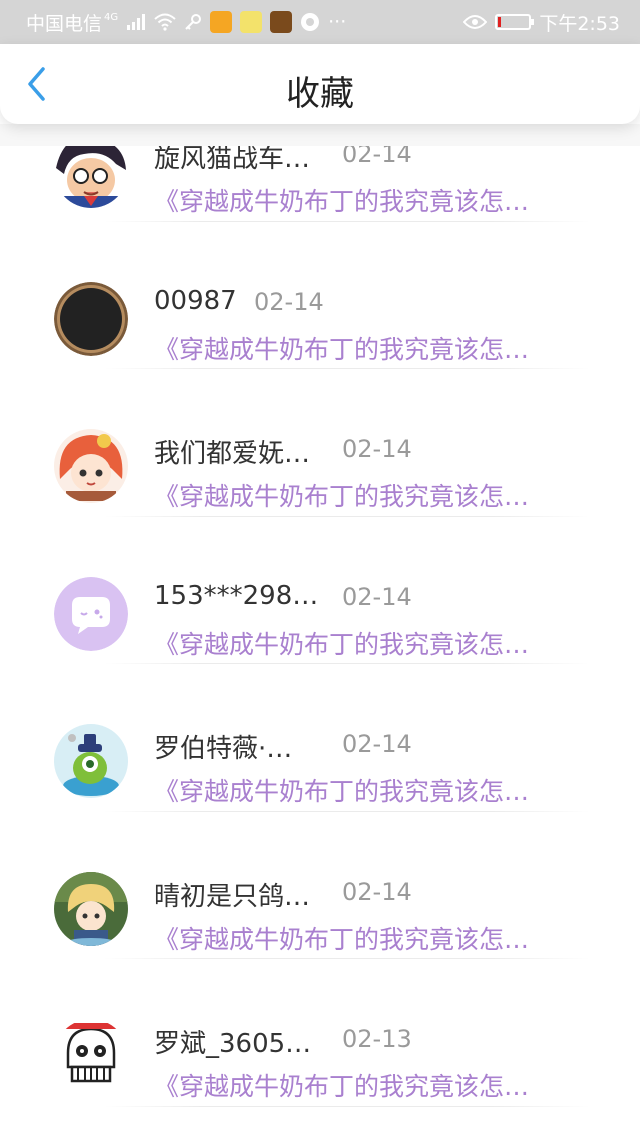 This screenshot has width=640, height=1138. Describe the element at coordinates (347, 1106) in the screenshot. I see `divider` at that location.